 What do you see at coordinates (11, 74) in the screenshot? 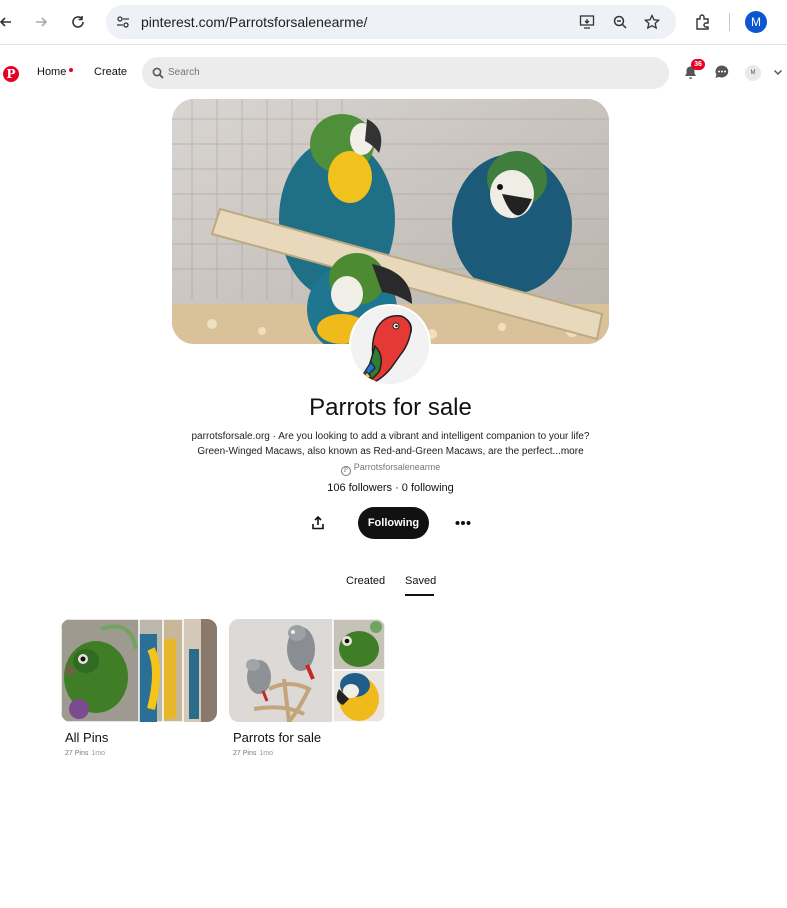
I see `pinterest-logo-icon: P` at bounding box center [11, 74].